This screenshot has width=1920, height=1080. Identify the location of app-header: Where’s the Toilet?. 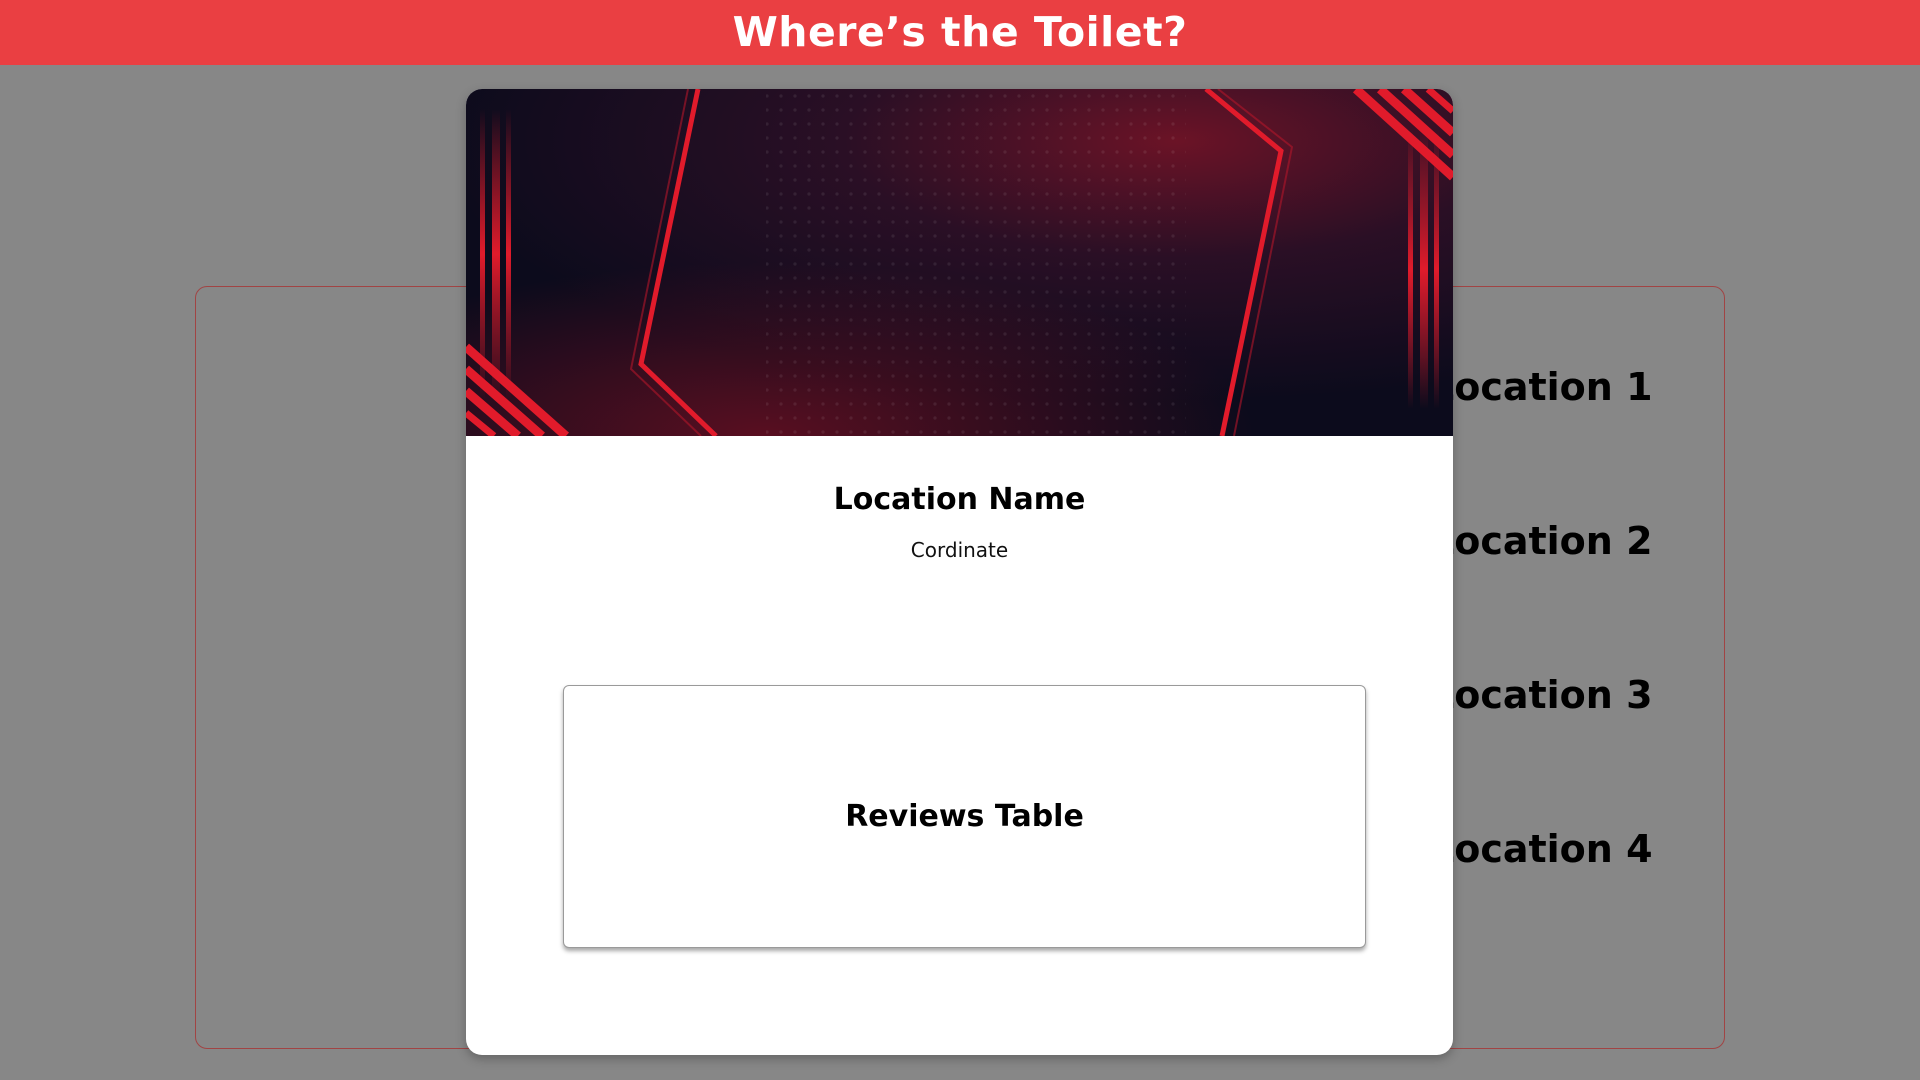
(960, 32).